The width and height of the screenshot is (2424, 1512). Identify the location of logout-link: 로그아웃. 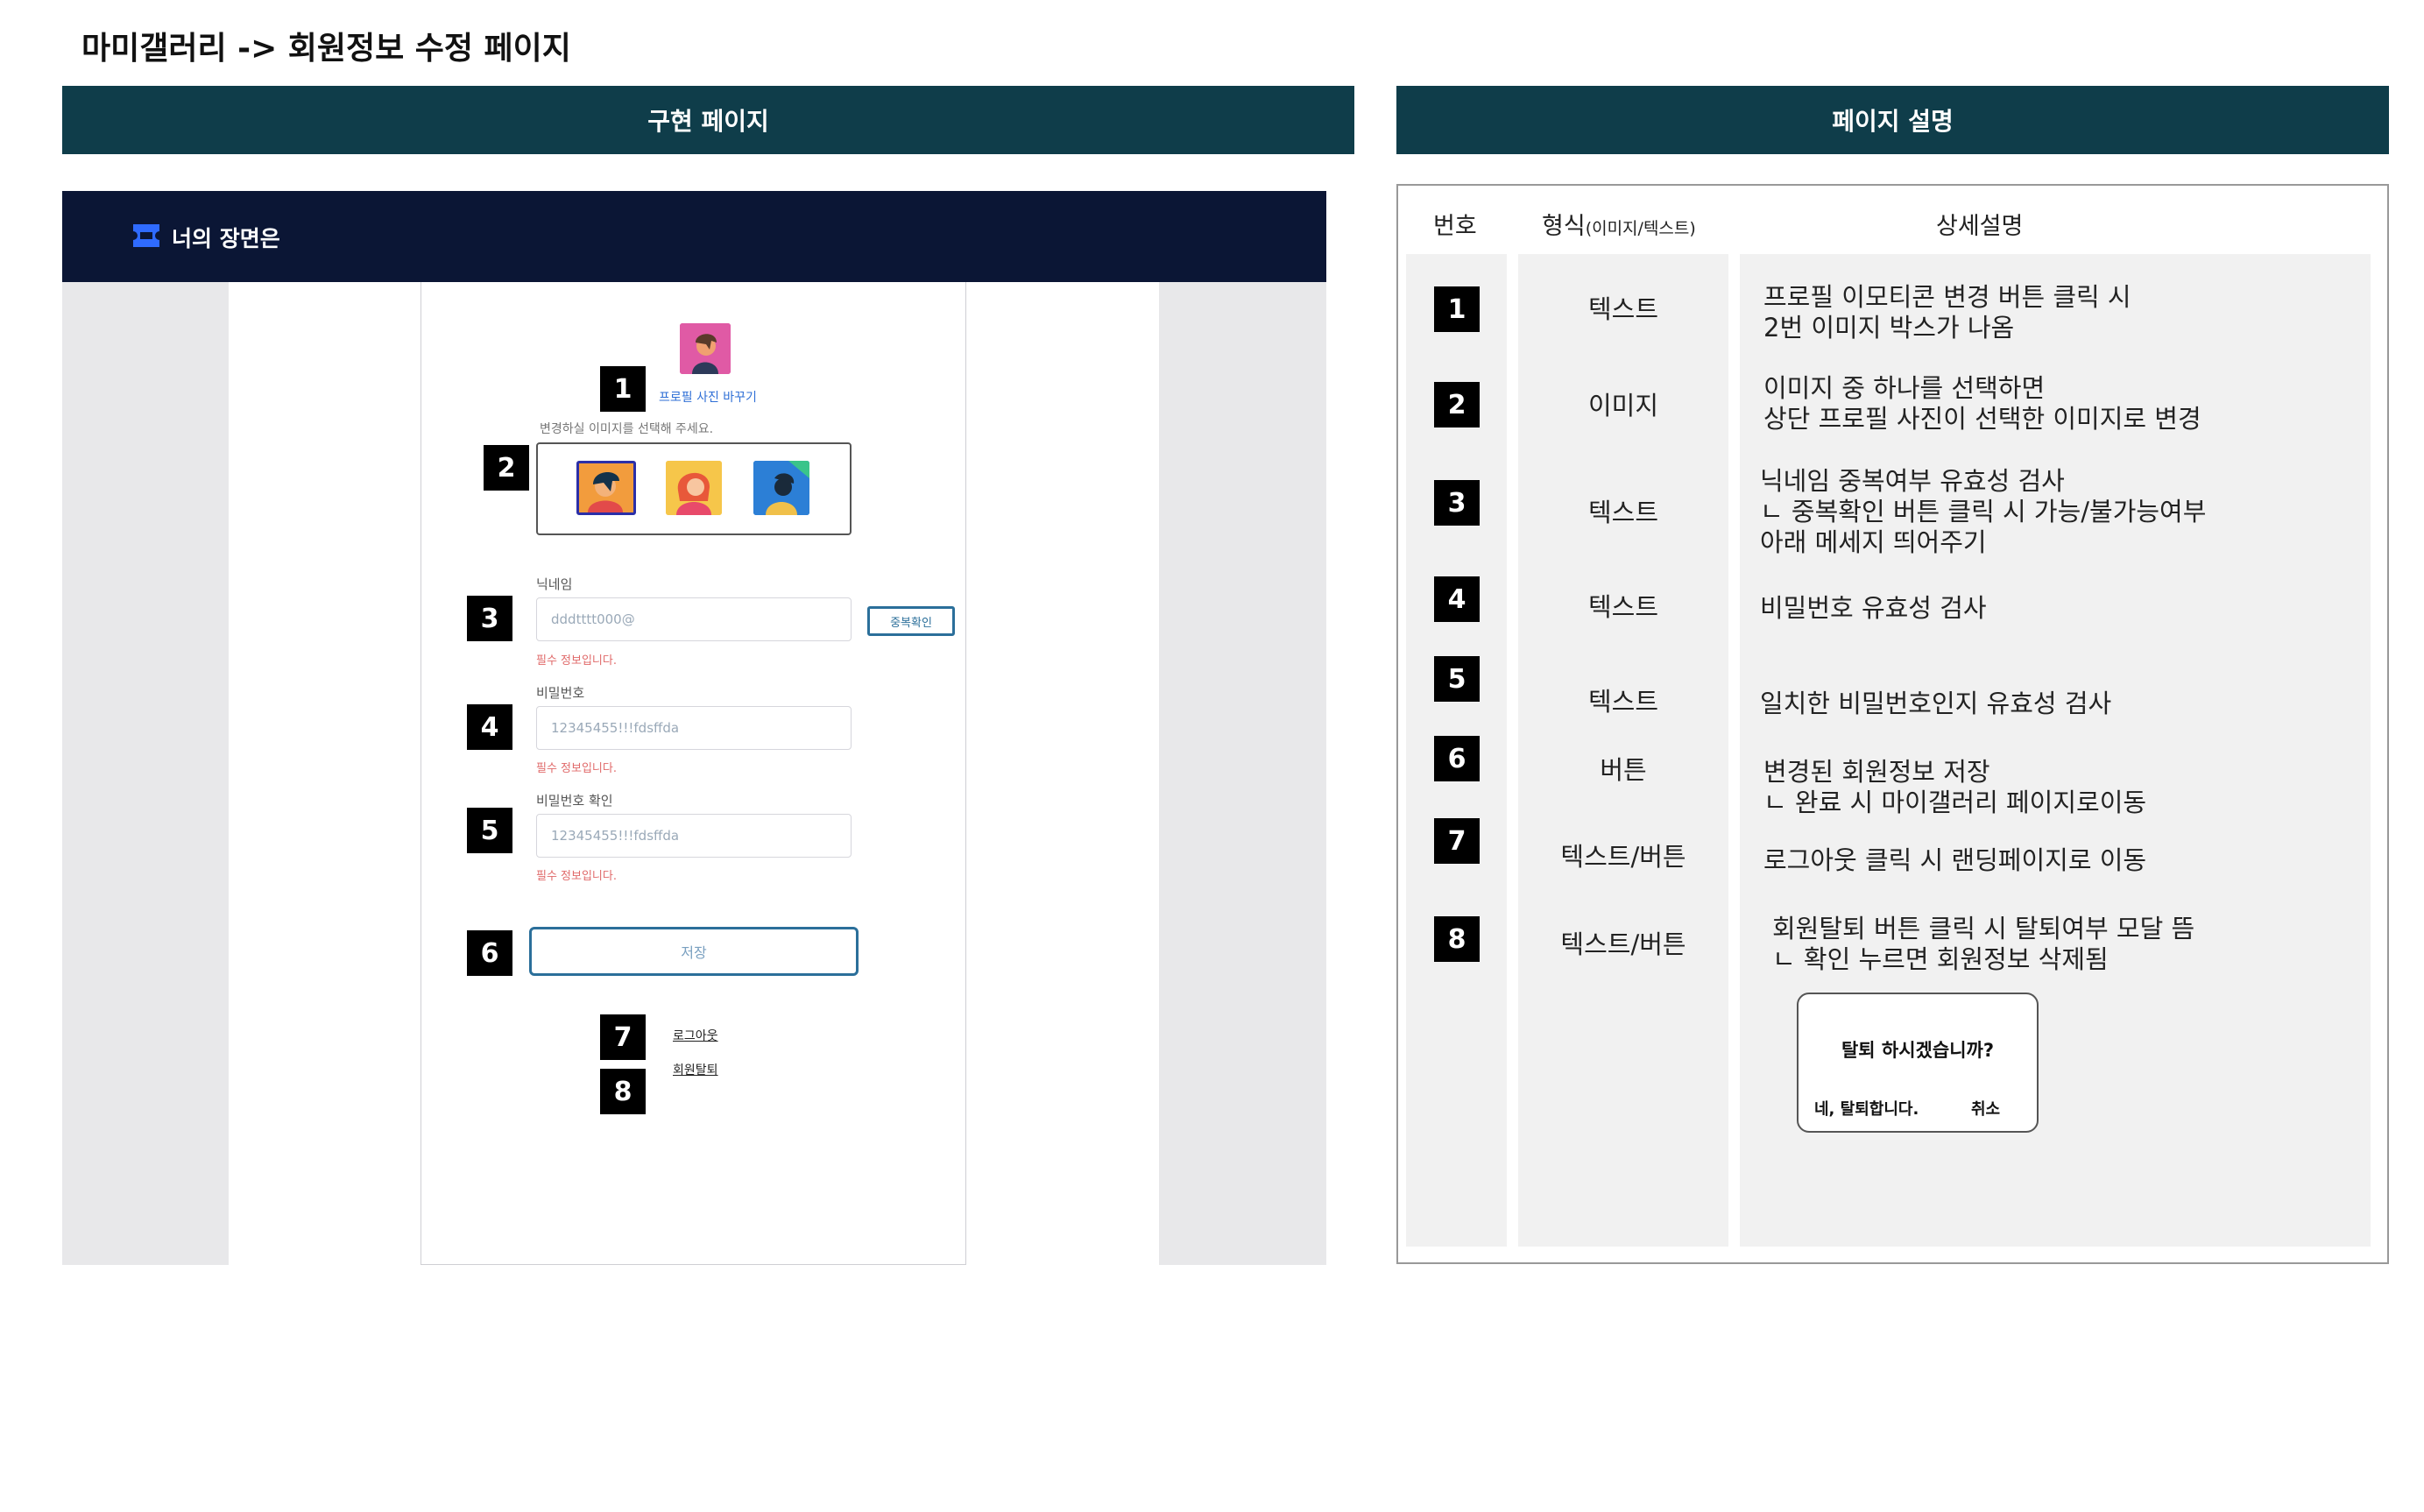
(696, 1035).